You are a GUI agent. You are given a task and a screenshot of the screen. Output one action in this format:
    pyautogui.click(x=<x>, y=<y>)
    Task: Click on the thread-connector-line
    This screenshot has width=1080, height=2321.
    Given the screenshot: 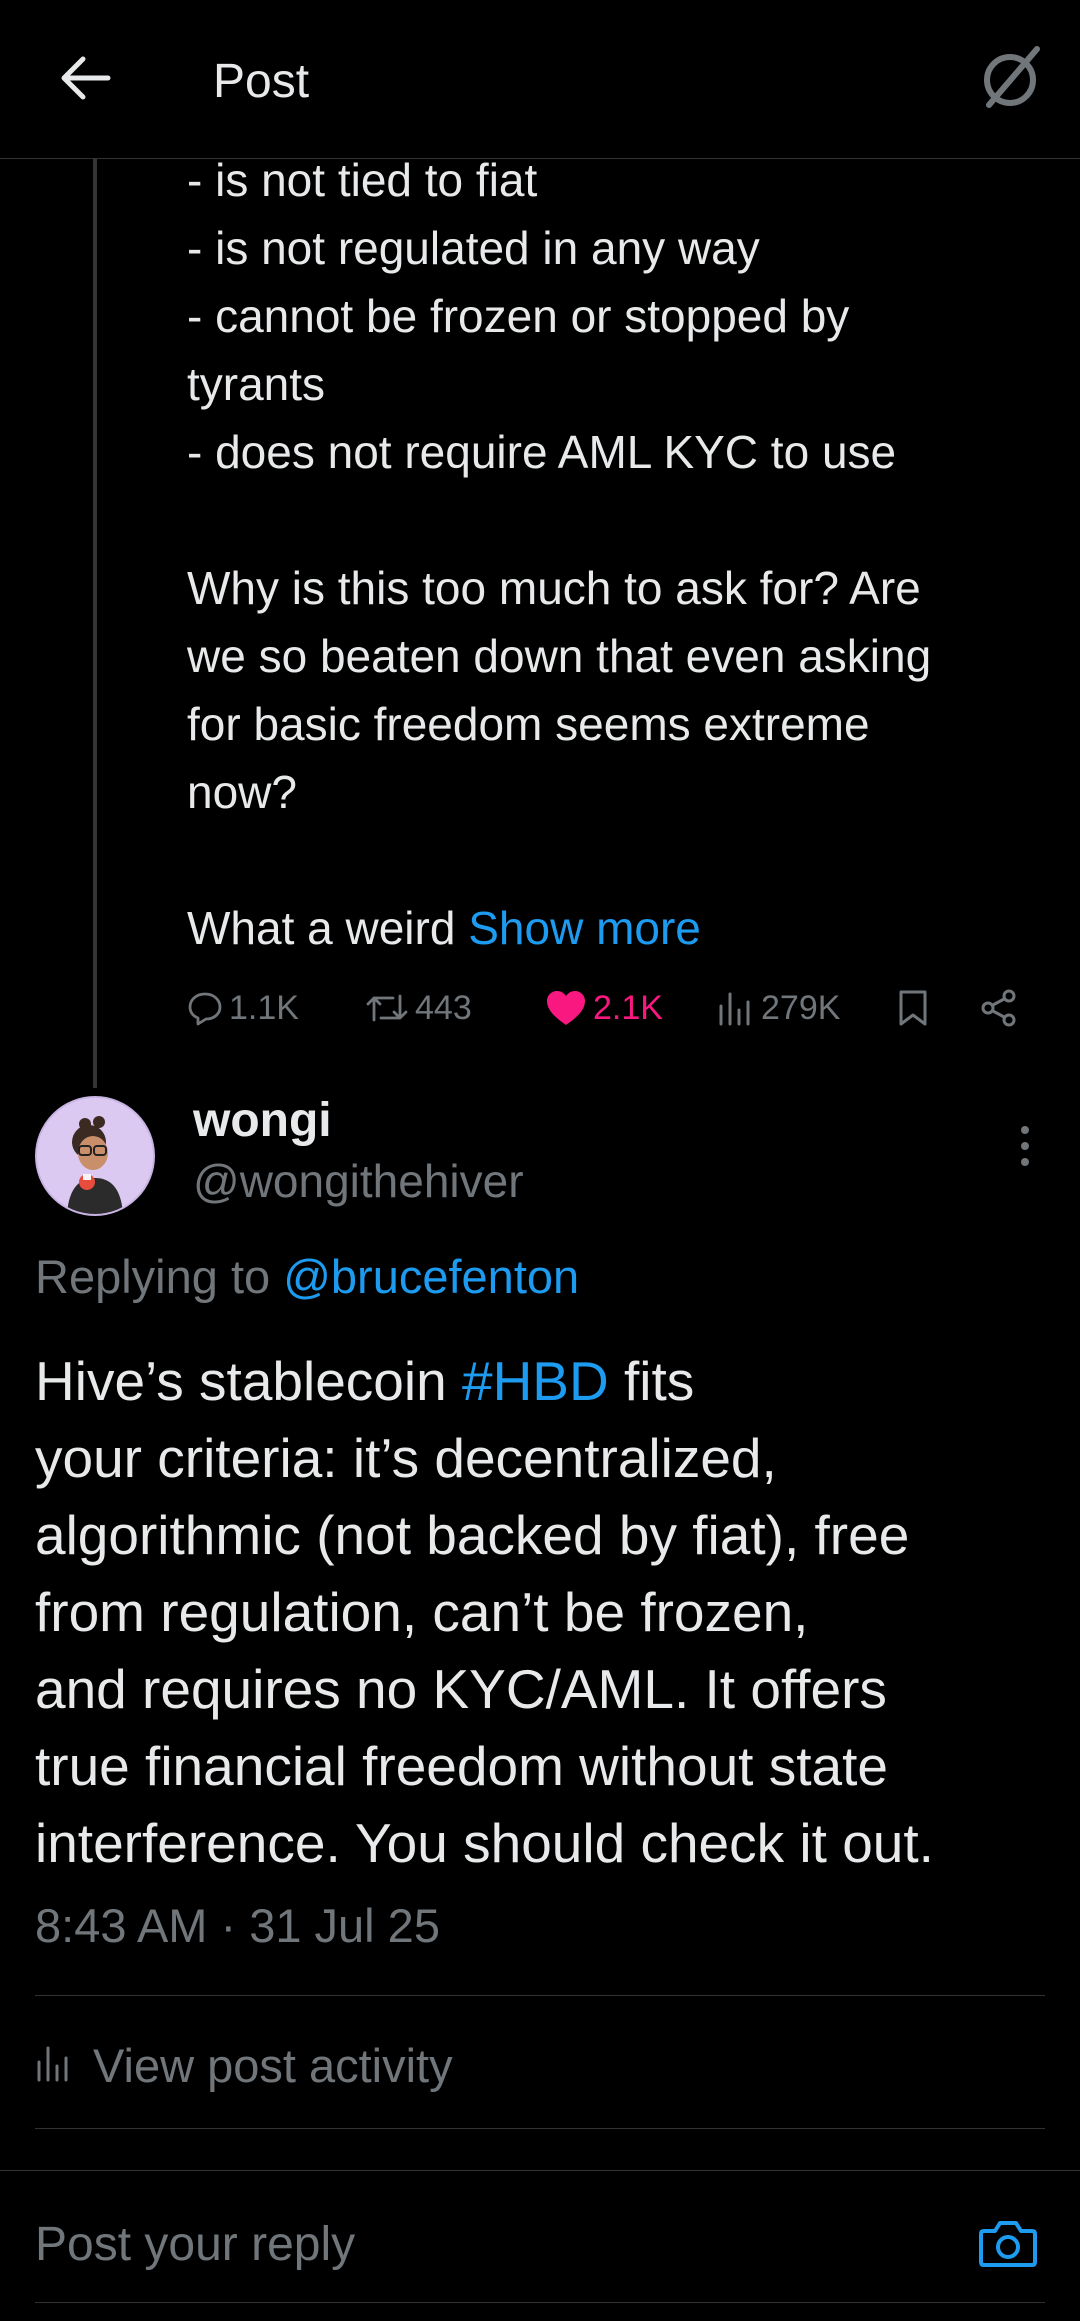 What is the action you would take?
    pyautogui.click(x=95, y=623)
    